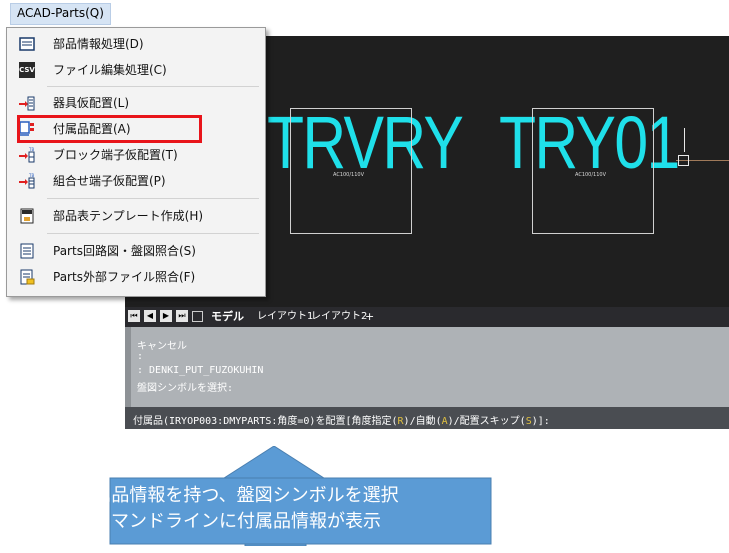 The width and height of the screenshot is (729, 553). What do you see at coordinates (140, 356) in the screenshot?
I see `command-history-line: :` at bounding box center [140, 356].